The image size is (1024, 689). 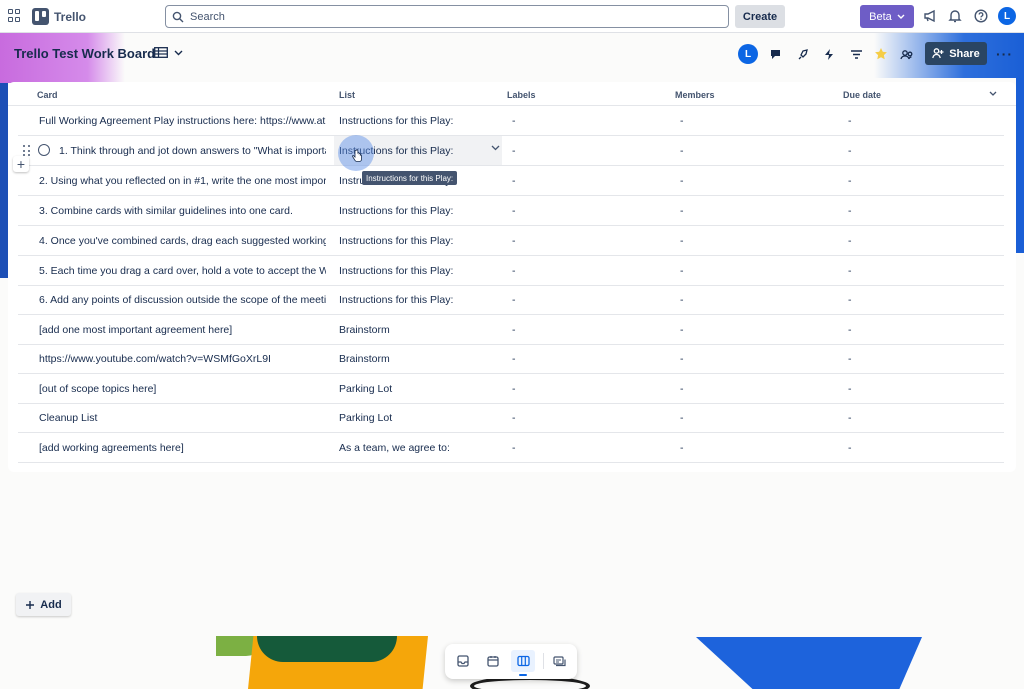 What do you see at coordinates (463, 661) in the screenshot?
I see `inbox-view-icon` at bounding box center [463, 661].